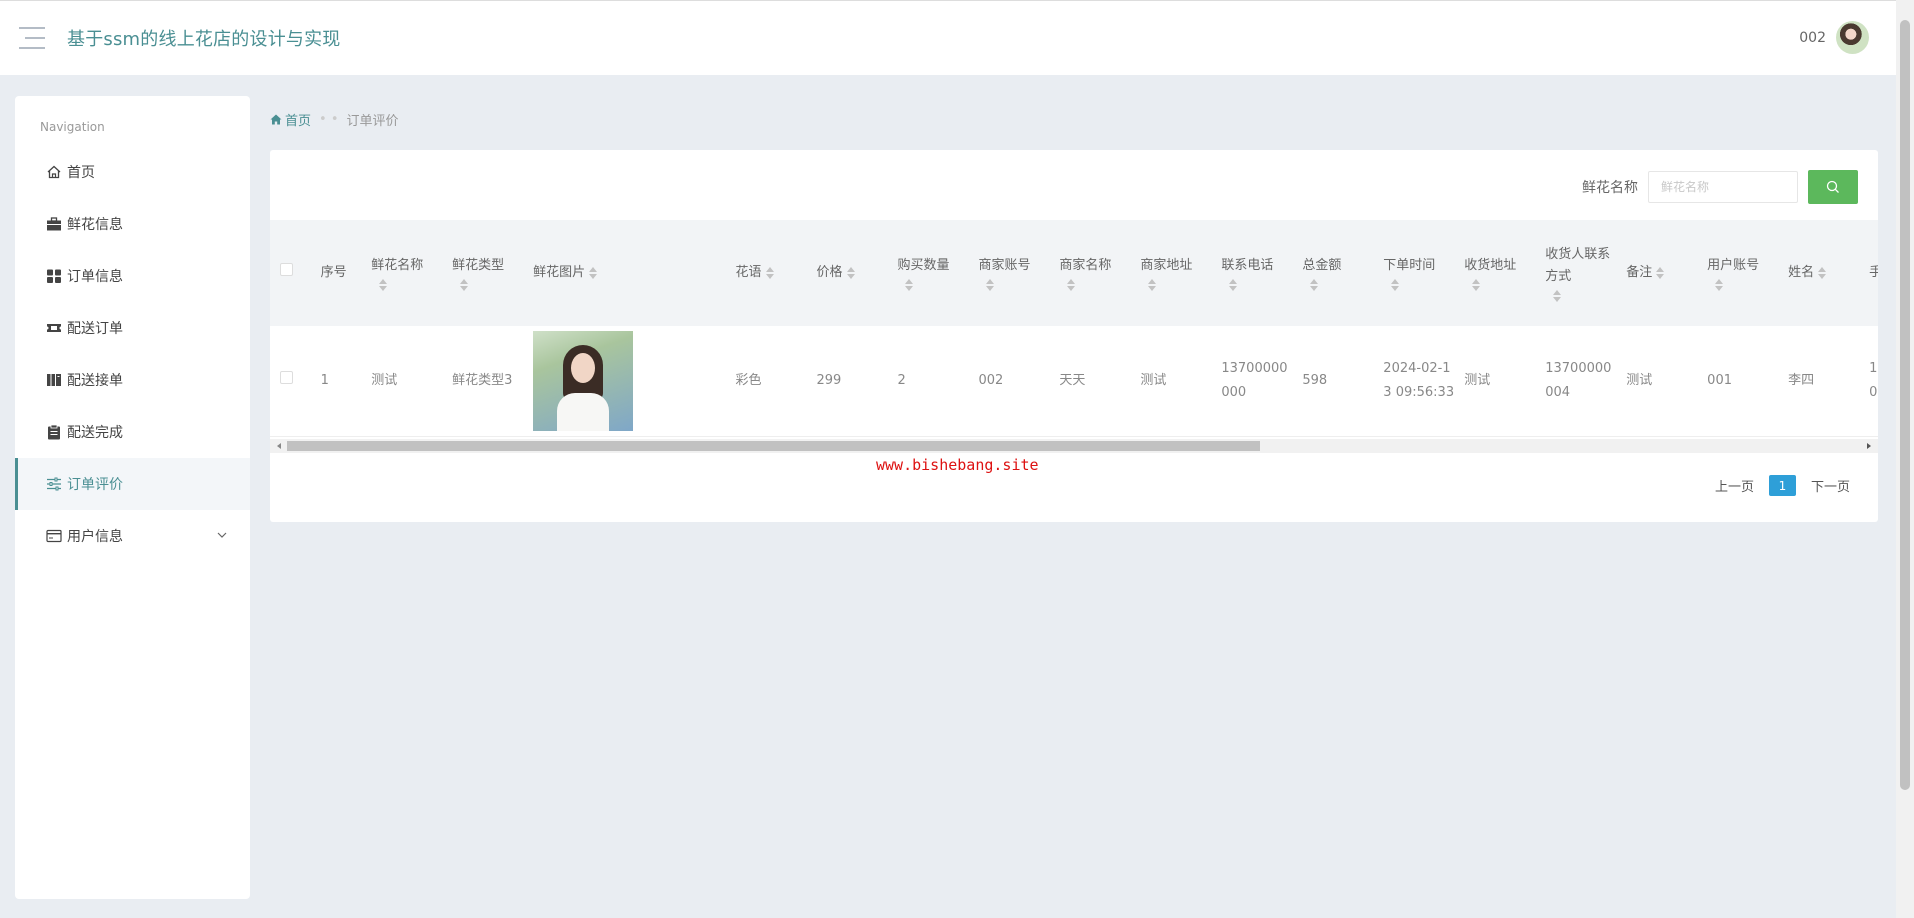 The width and height of the screenshot is (1914, 918). What do you see at coordinates (482, 380) in the screenshot?
I see `cell-flower-type: 鲜花类型3` at bounding box center [482, 380].